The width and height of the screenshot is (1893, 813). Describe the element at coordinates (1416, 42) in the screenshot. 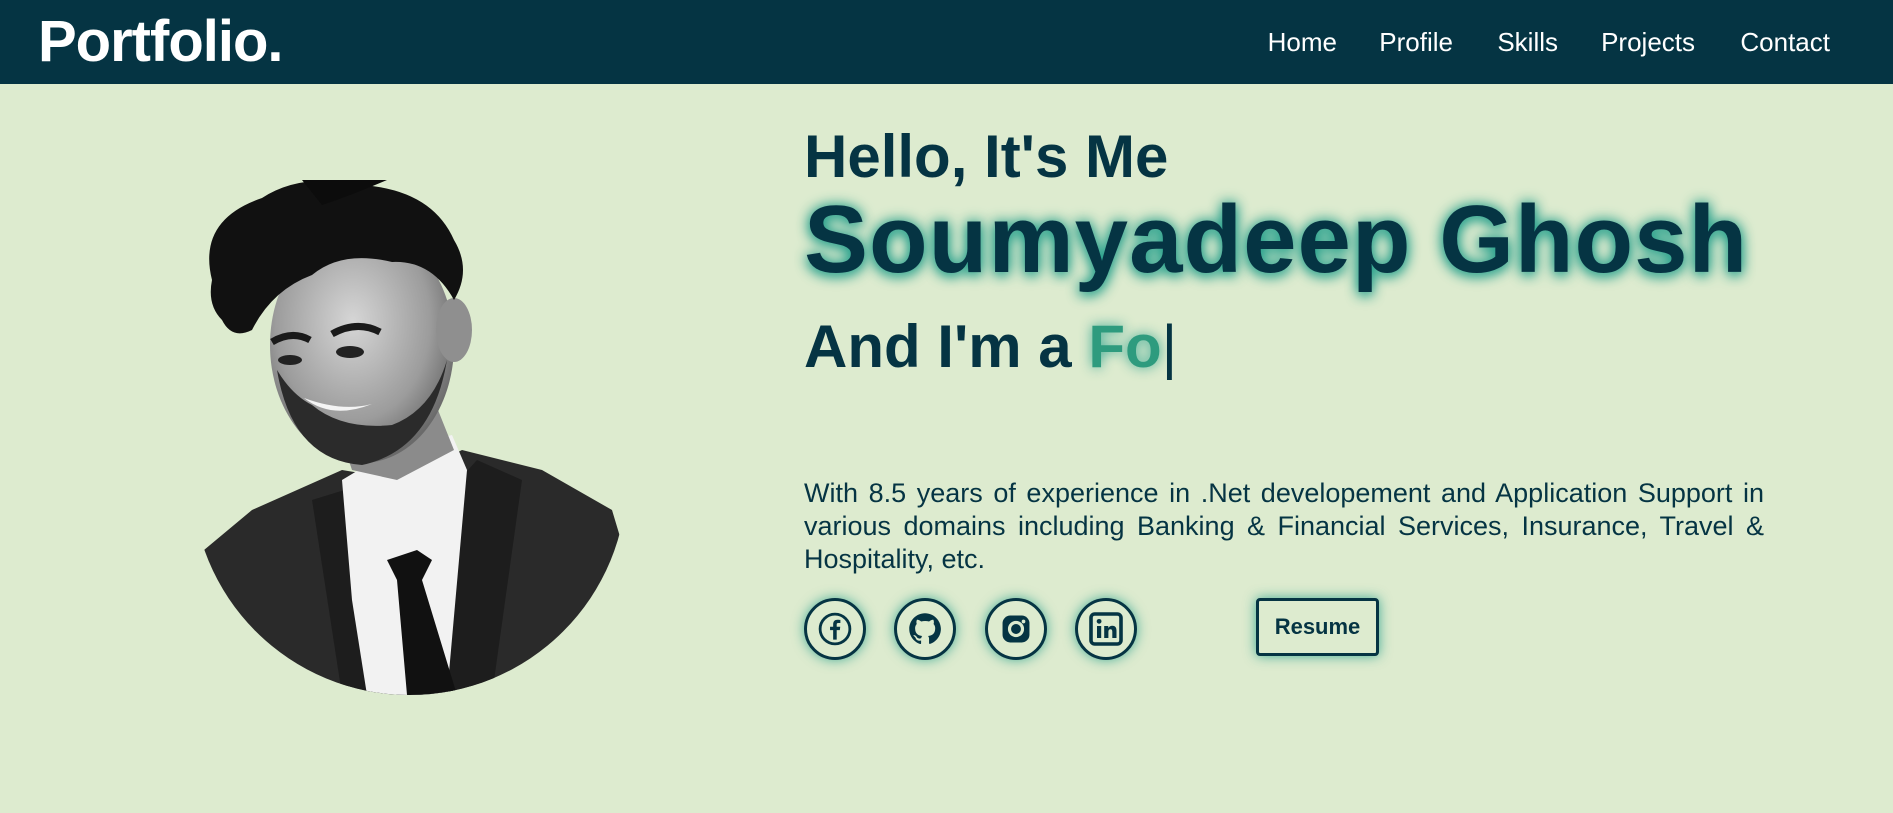

I see `nav-profile: Profile` at that location.